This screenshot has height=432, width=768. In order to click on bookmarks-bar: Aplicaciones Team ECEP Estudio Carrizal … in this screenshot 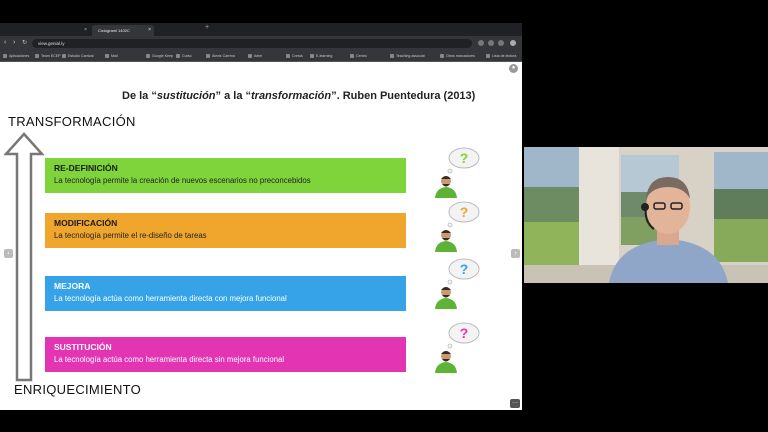, I will do `click(261, 56)`.